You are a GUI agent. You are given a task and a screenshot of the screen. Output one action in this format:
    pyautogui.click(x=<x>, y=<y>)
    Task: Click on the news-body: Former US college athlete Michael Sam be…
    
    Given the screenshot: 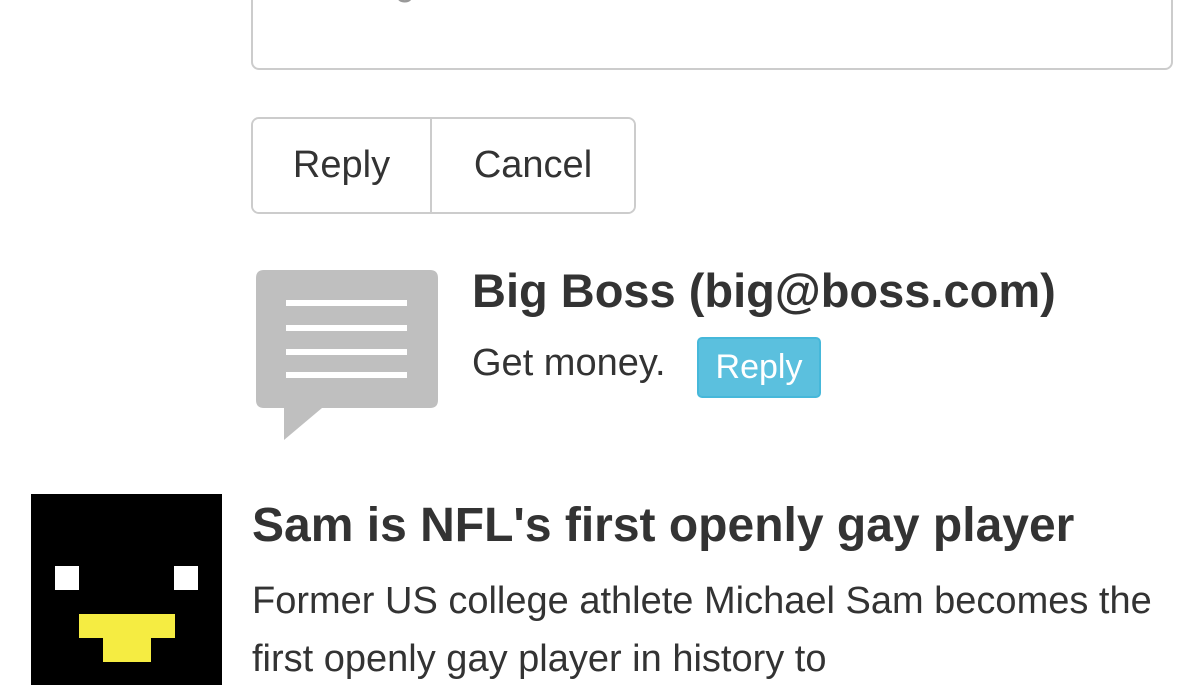 What is the action you would take?
    pyautogui.click(x=702, y=630)
    